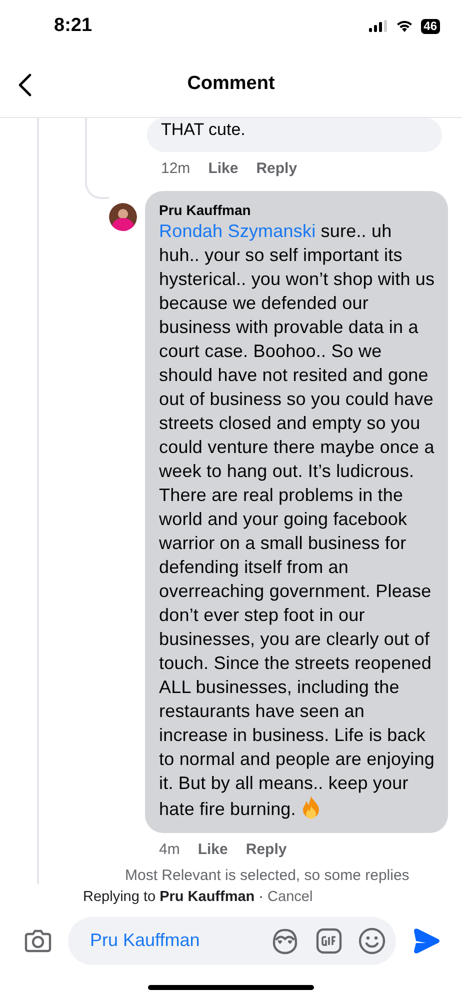  What do you see at coordinates (203, 130) in the screenshot?
I see `comment-text: THAT cute.` at bounding box center [203, 130].